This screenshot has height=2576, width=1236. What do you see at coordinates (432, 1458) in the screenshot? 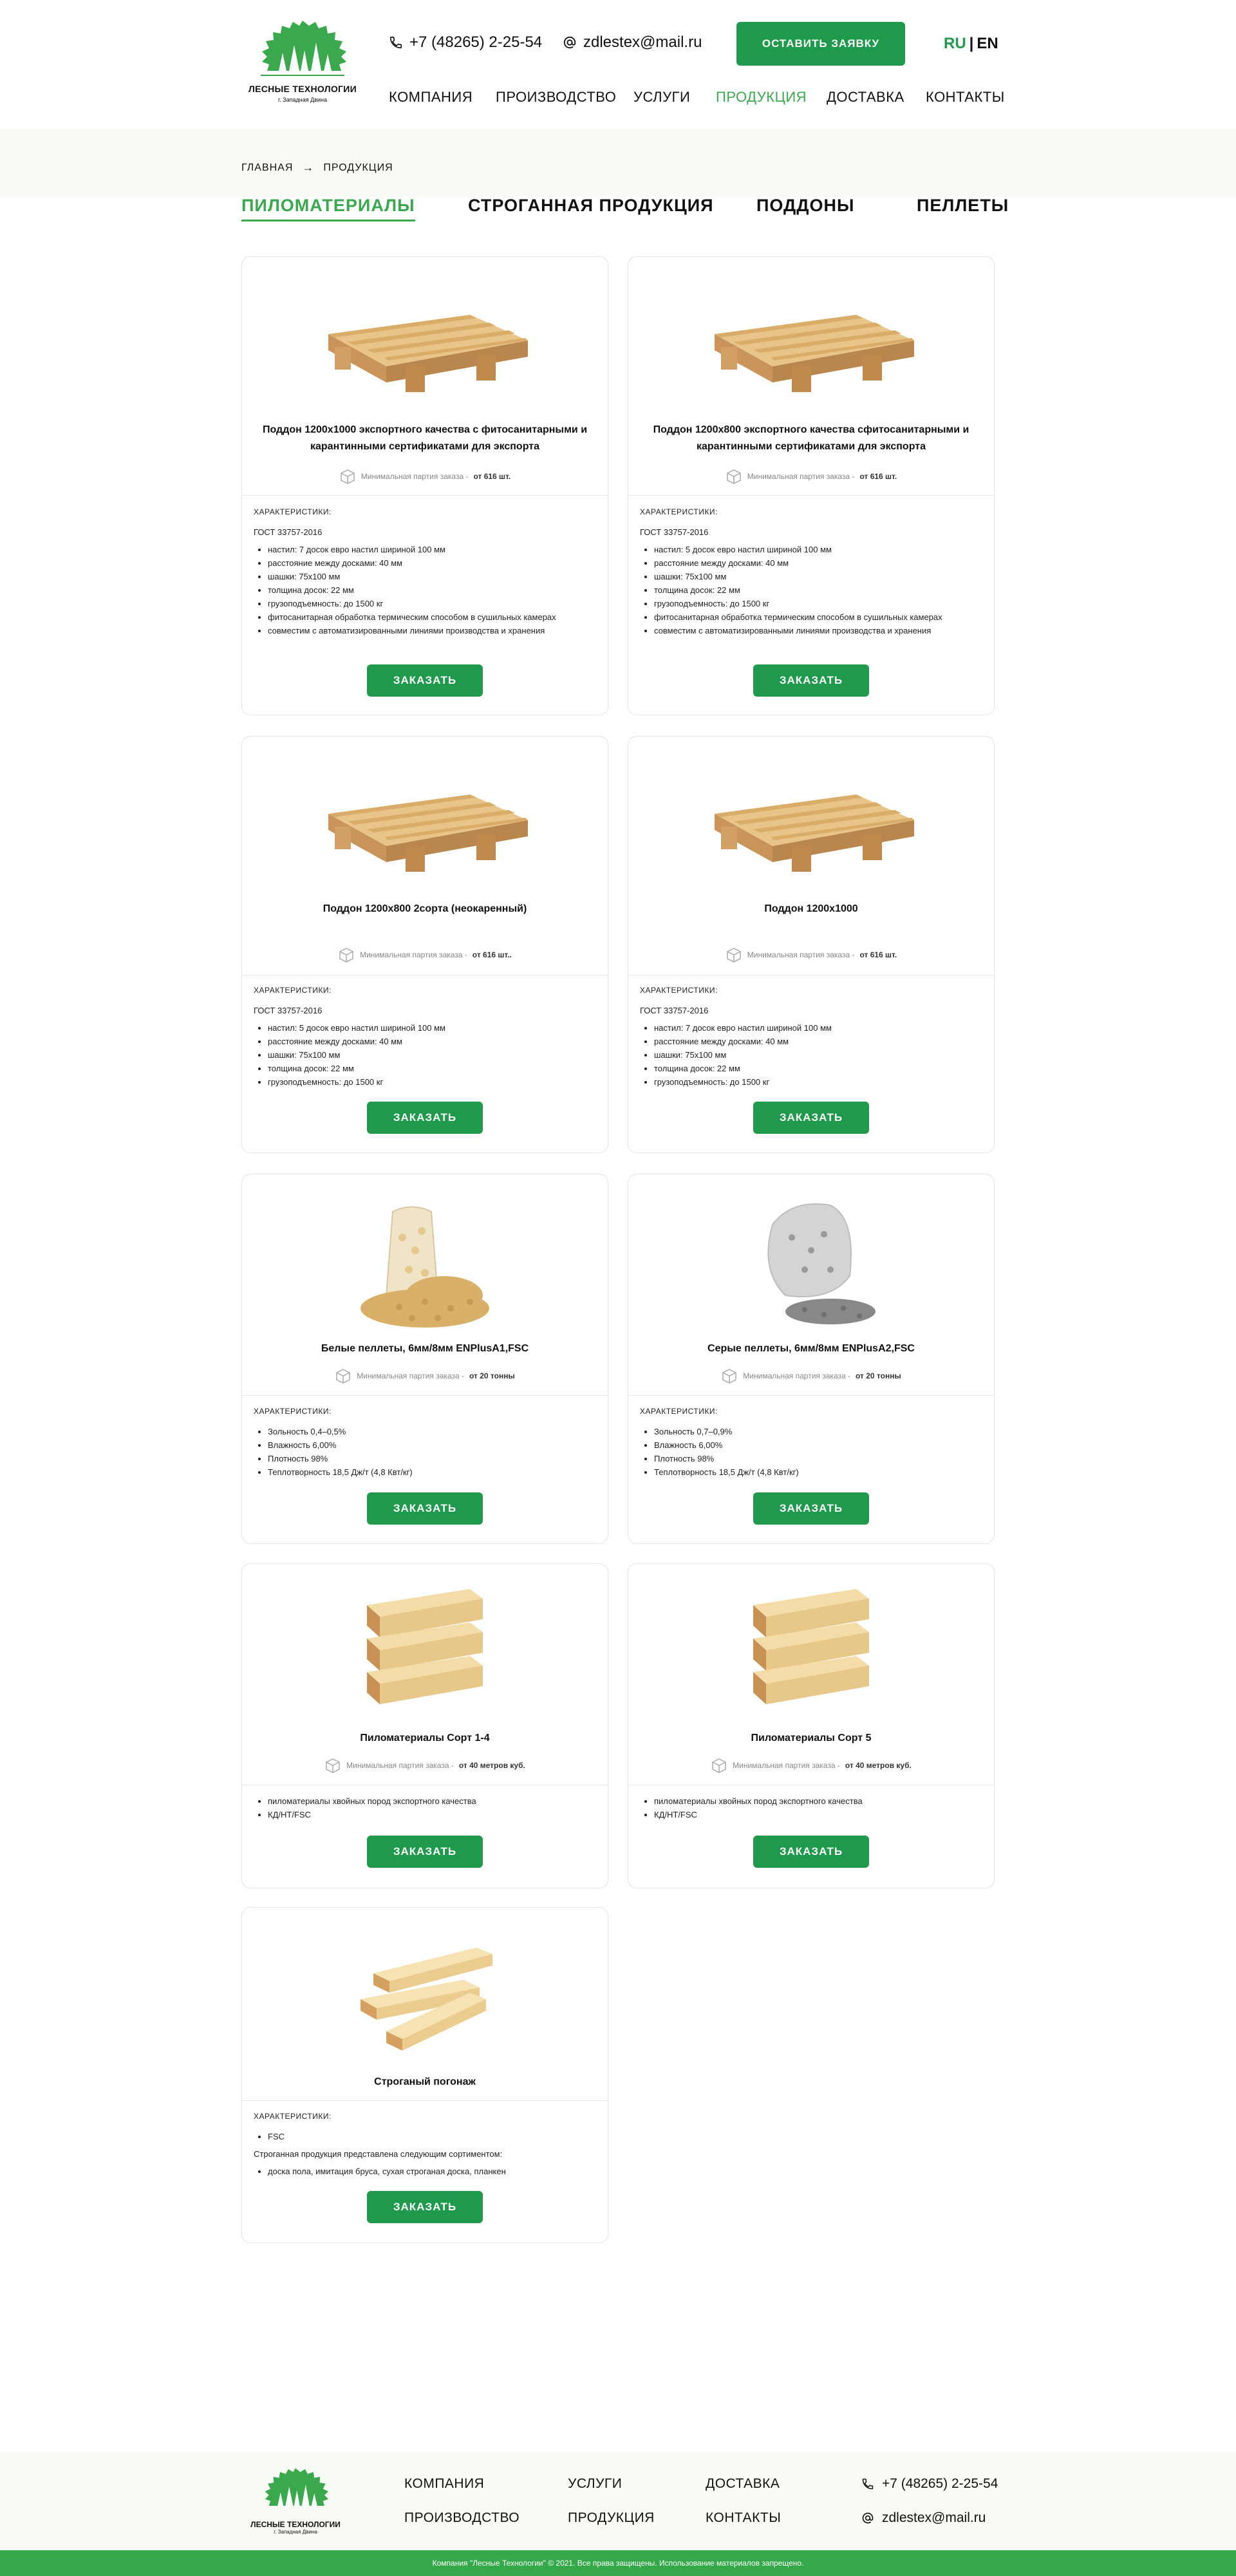
I see `spec-item: Плотность 98%` at bounding box center [432, 1458].